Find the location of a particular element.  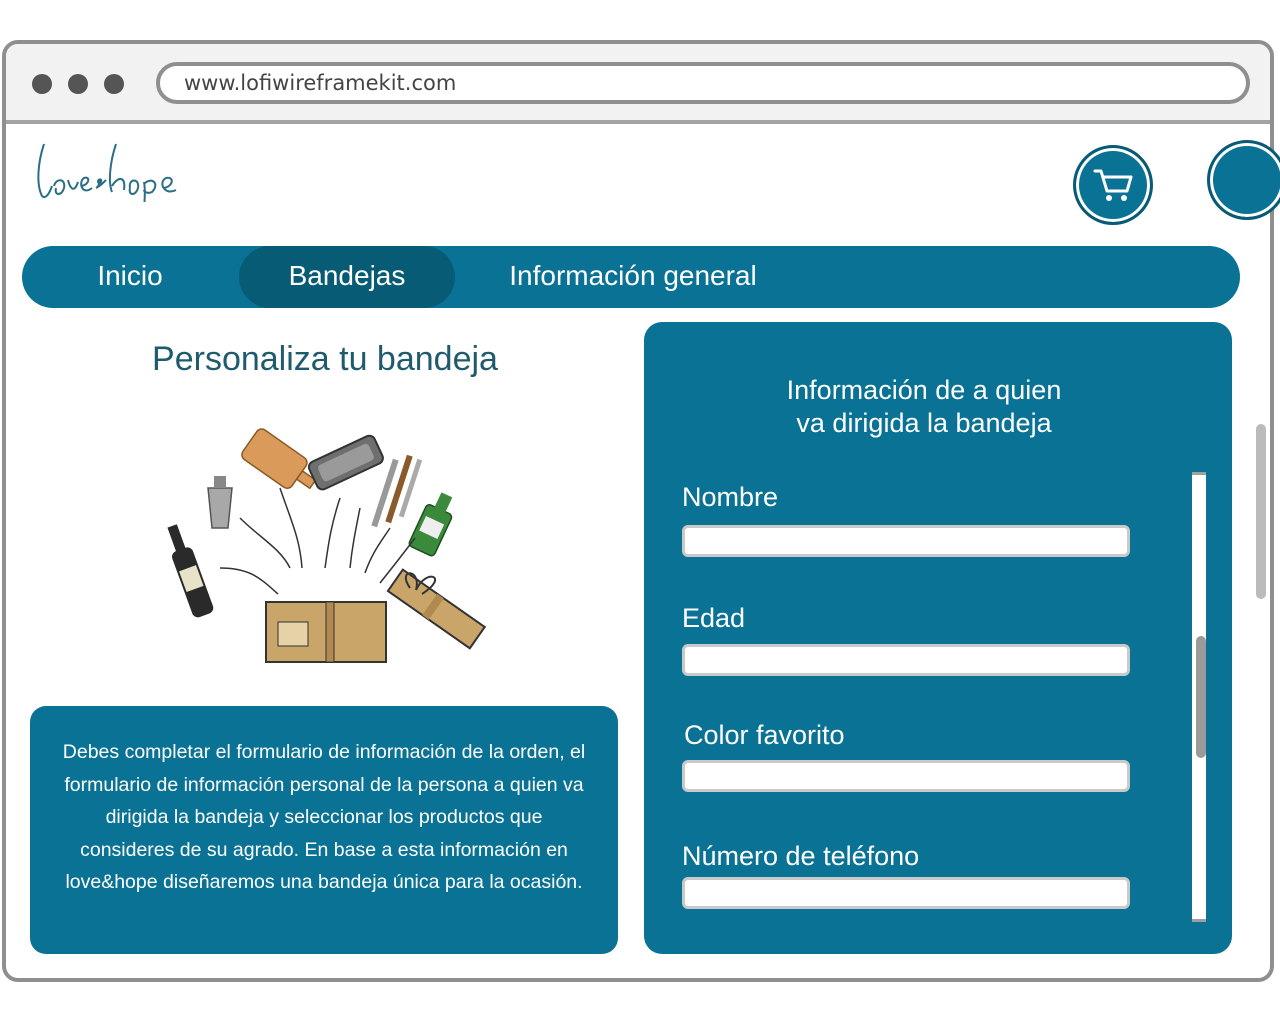

cutlery-icon is located at coordinates (397, 491).